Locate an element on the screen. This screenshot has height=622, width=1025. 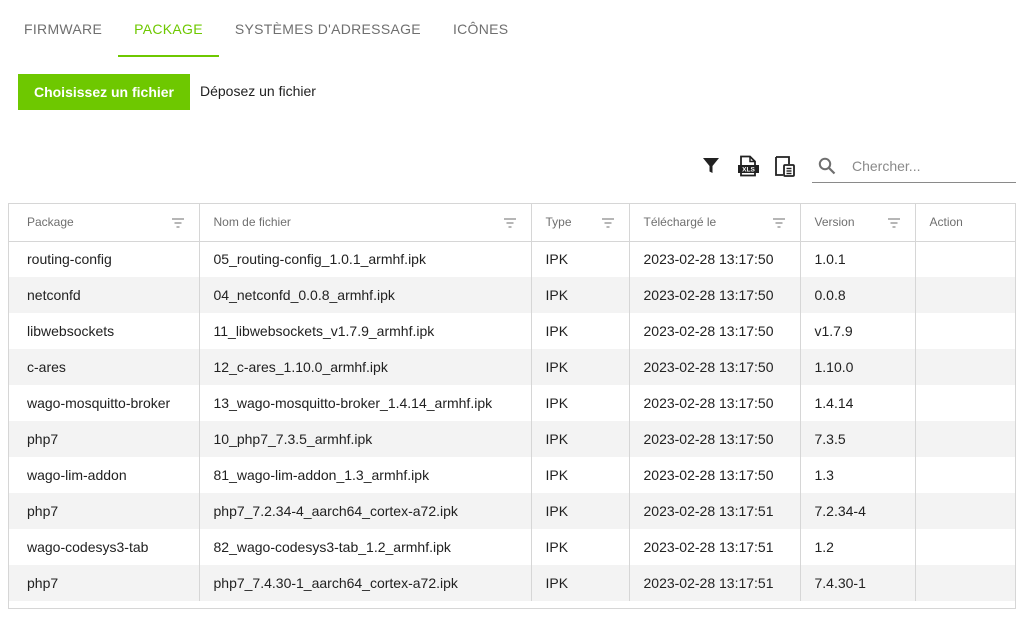
cell-package: libwebsockets is located at coordinates (104, 331).